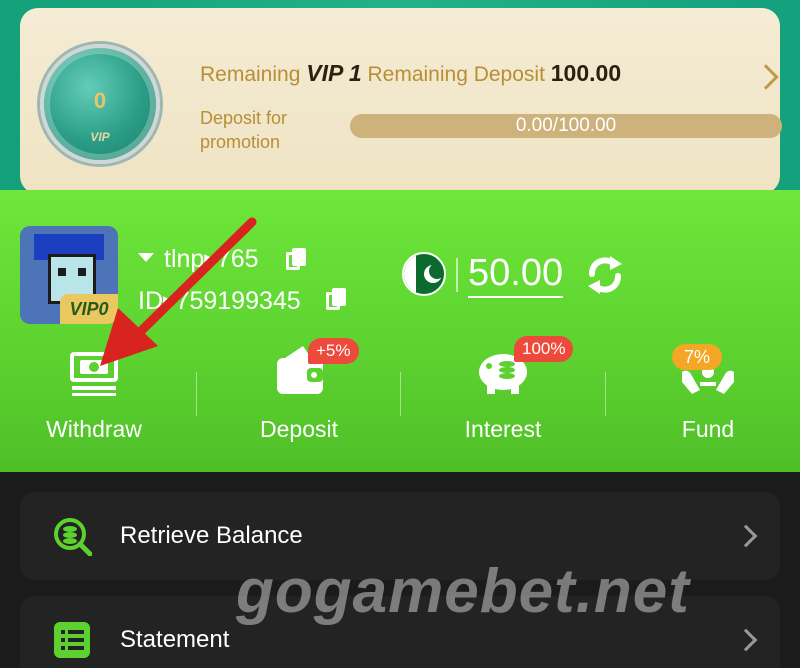 The width and height of the screenshot is (800, 668). I want to click on vip-medal-label: VIP, so click(100, 137).